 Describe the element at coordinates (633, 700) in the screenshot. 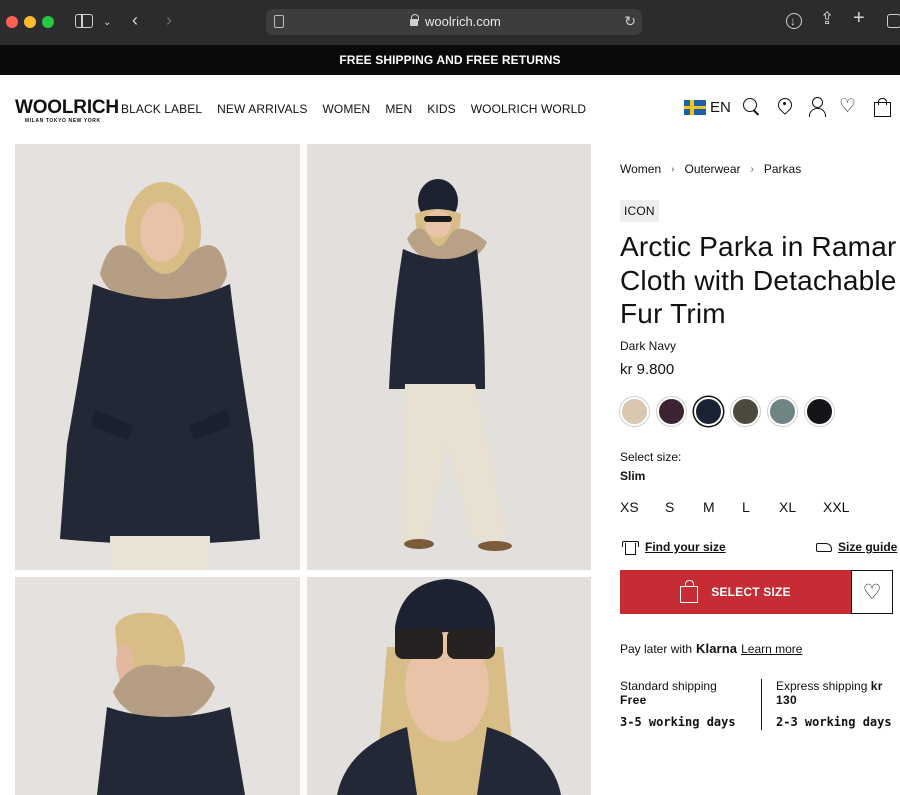

I see `standard-shipping-price: Free` at that location.